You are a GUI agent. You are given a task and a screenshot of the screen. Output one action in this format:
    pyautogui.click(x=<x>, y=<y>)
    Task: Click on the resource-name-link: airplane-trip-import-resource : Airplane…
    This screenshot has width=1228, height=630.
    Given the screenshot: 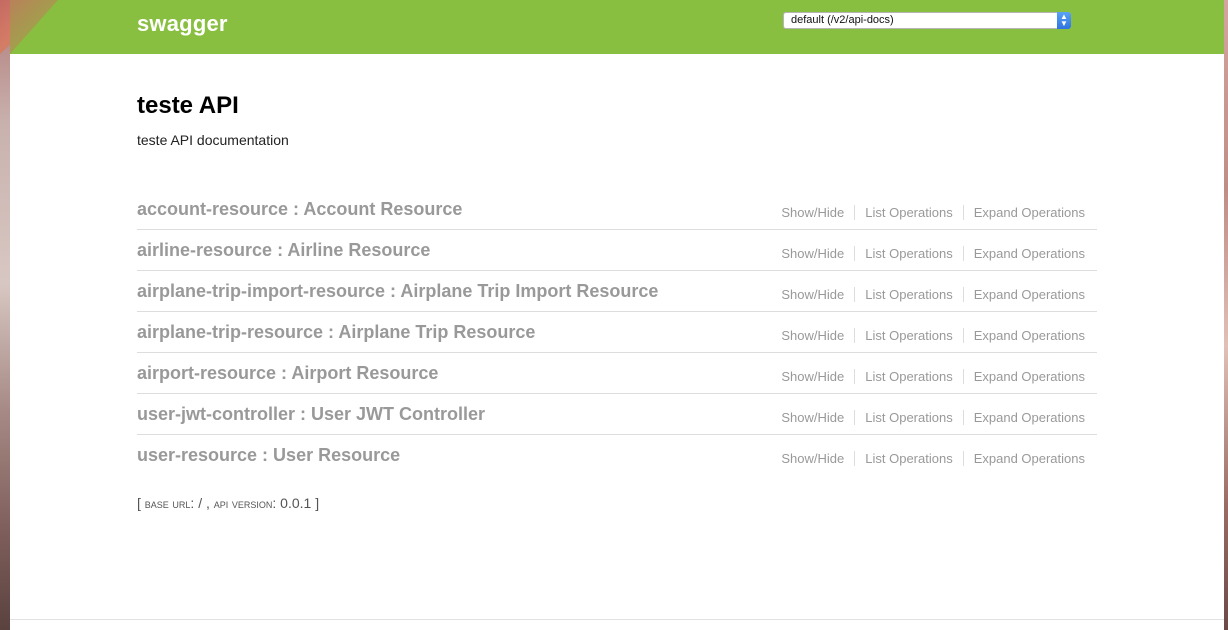 What is the action you would take?
    pyautogui.click(x=397, y=291)
    